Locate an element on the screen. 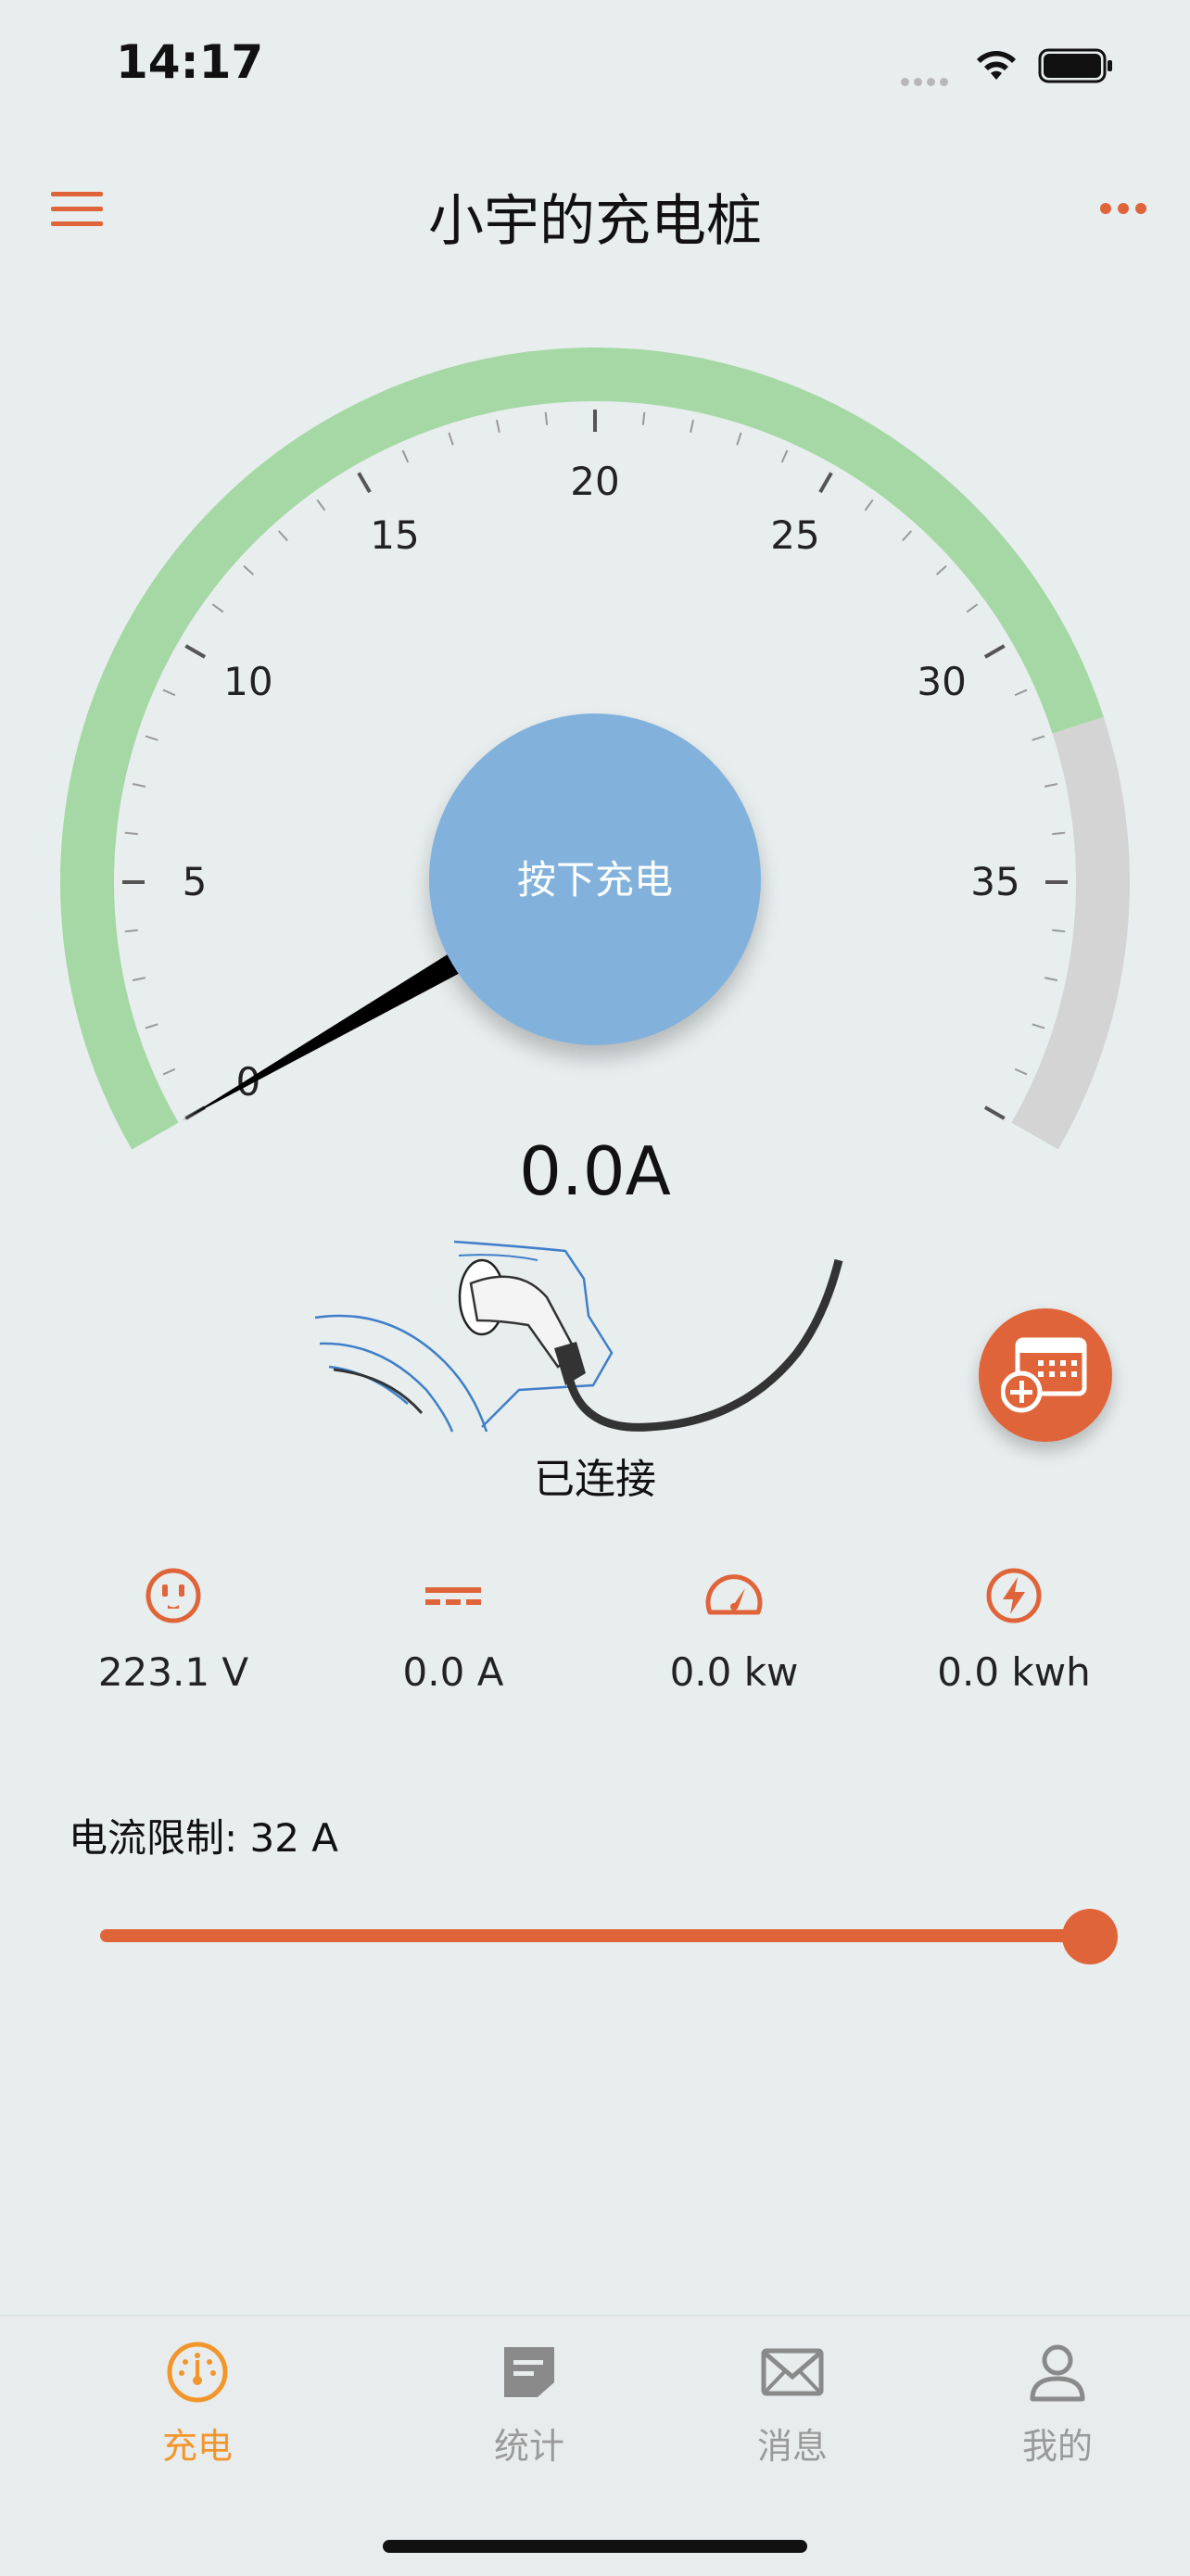  start-charging-button: 按下充电 is located at coordinates (595, 879).